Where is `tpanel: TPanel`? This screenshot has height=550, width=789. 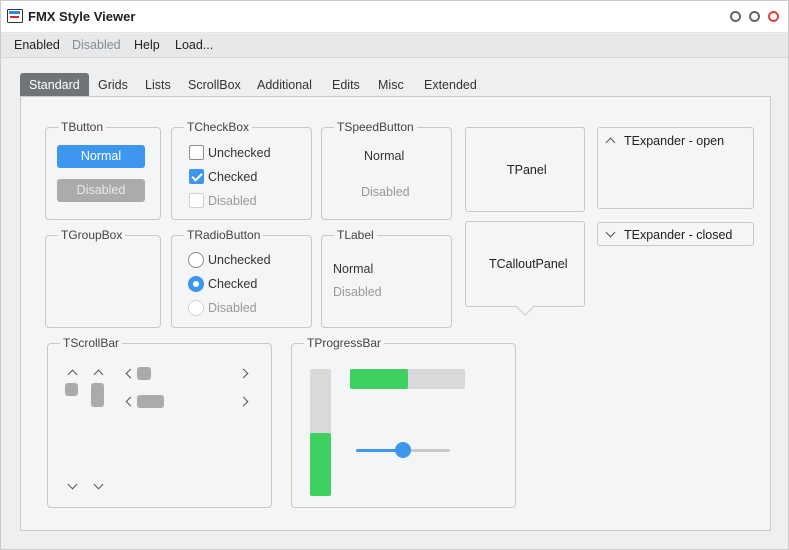
tpanel: TPanel is located at coordinates (525, 169).